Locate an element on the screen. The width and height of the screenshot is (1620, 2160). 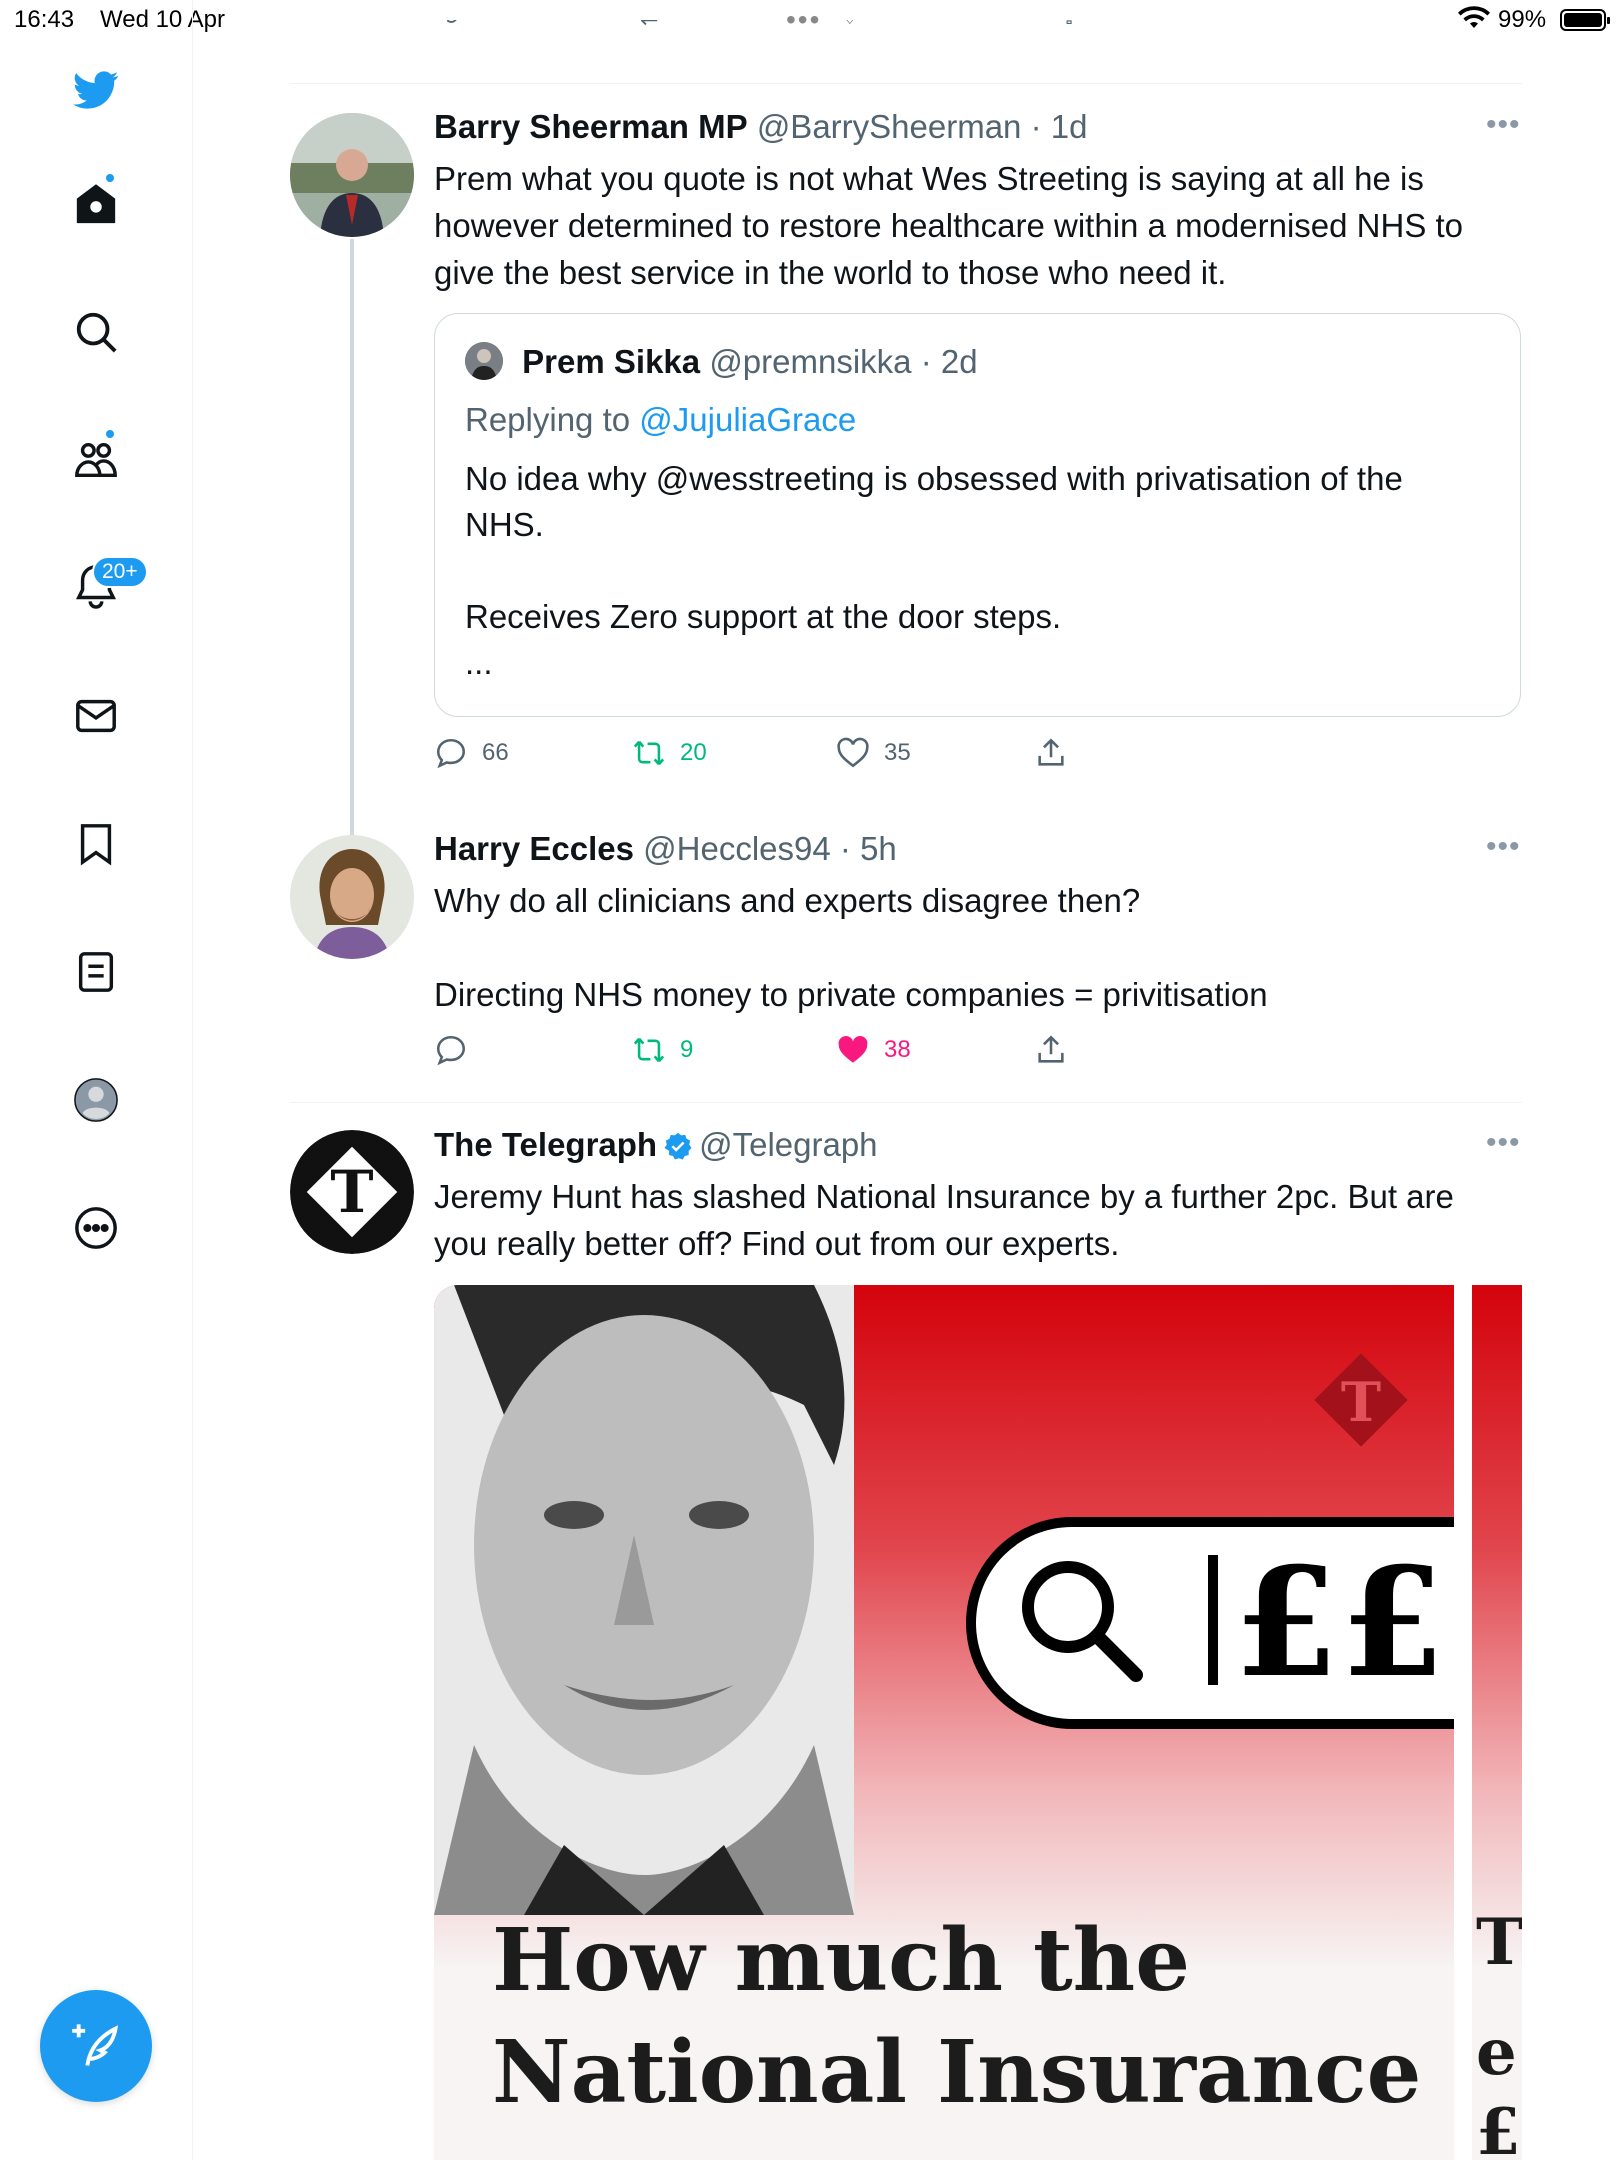
author-name: The Telegraph is located at coordinates (545, 1144).